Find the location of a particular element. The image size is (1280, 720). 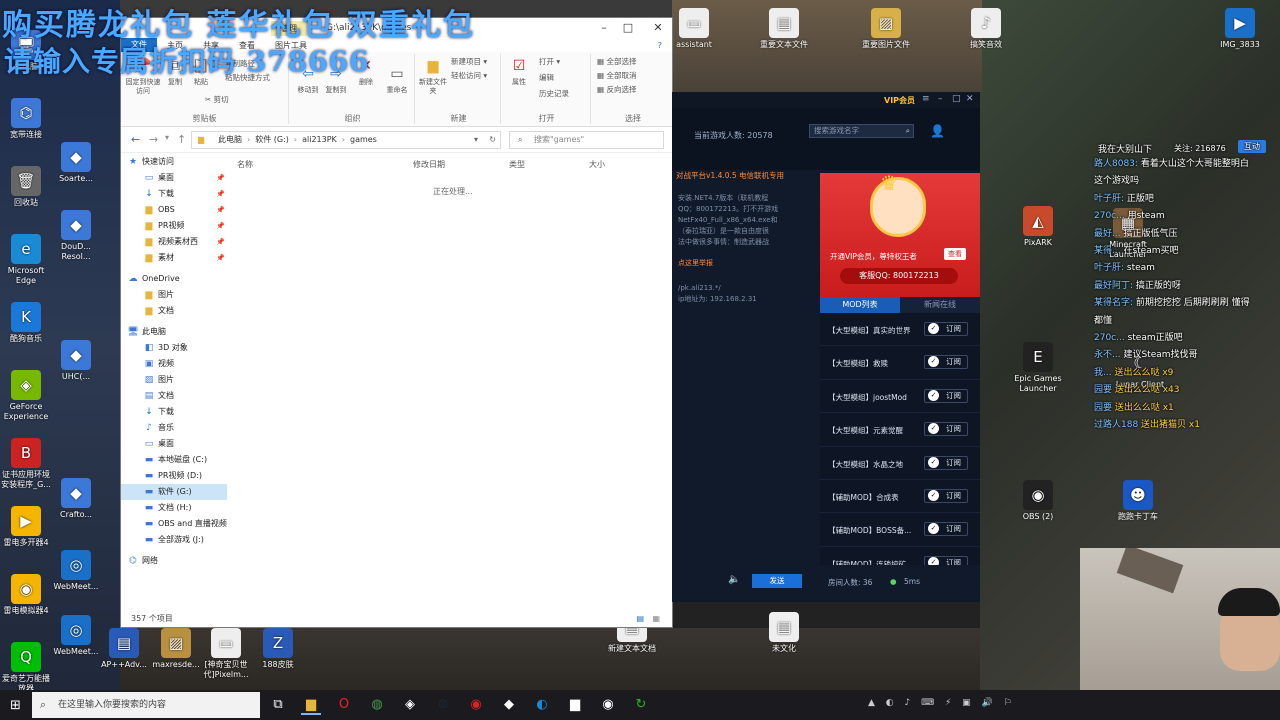

nav-item: ◧ 3D 对象 is located at coordinates (174, 348).